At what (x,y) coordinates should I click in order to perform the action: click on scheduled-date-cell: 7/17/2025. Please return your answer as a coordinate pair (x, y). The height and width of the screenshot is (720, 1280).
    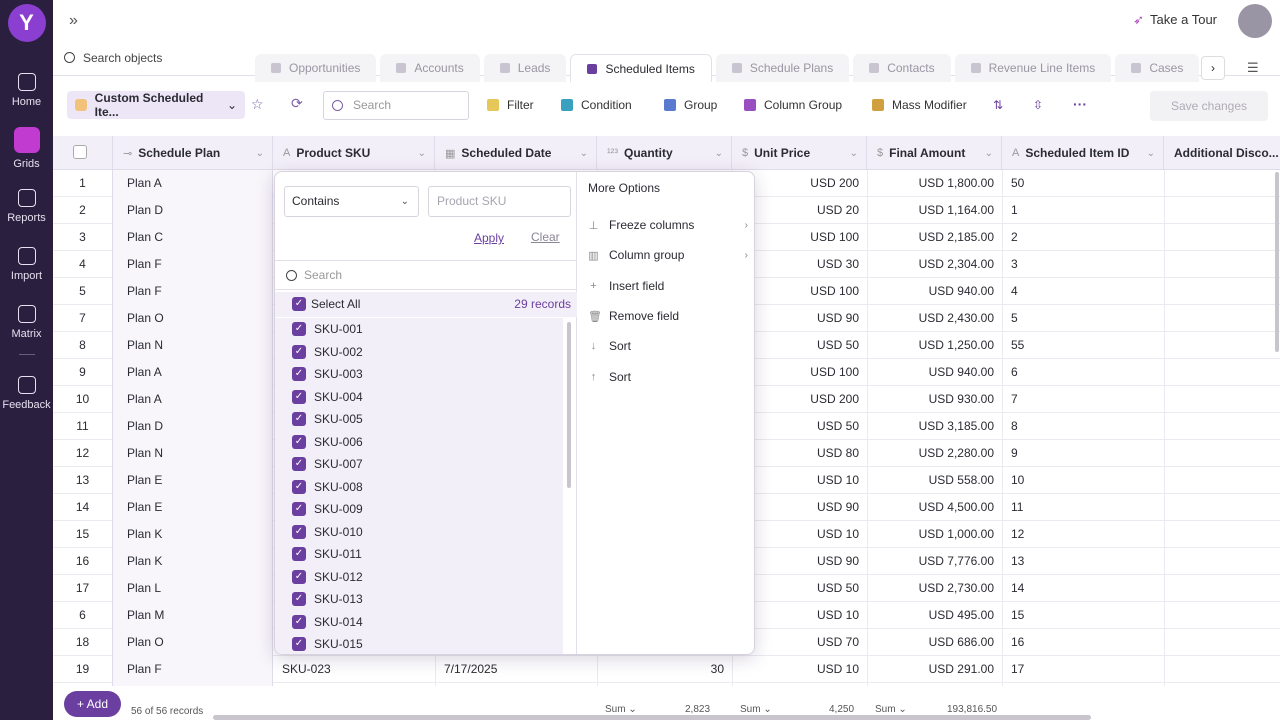
    Looking at the image, I should click on (516, 669).